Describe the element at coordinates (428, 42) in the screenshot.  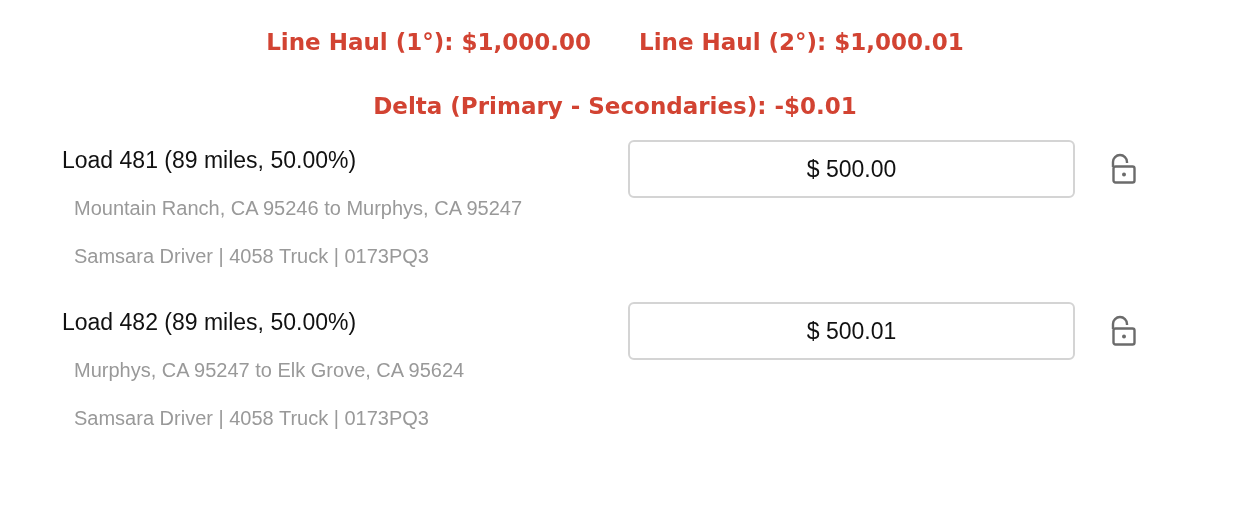
I see `line-haul-total: Line Haul (1°): $1,000.00` at that location.